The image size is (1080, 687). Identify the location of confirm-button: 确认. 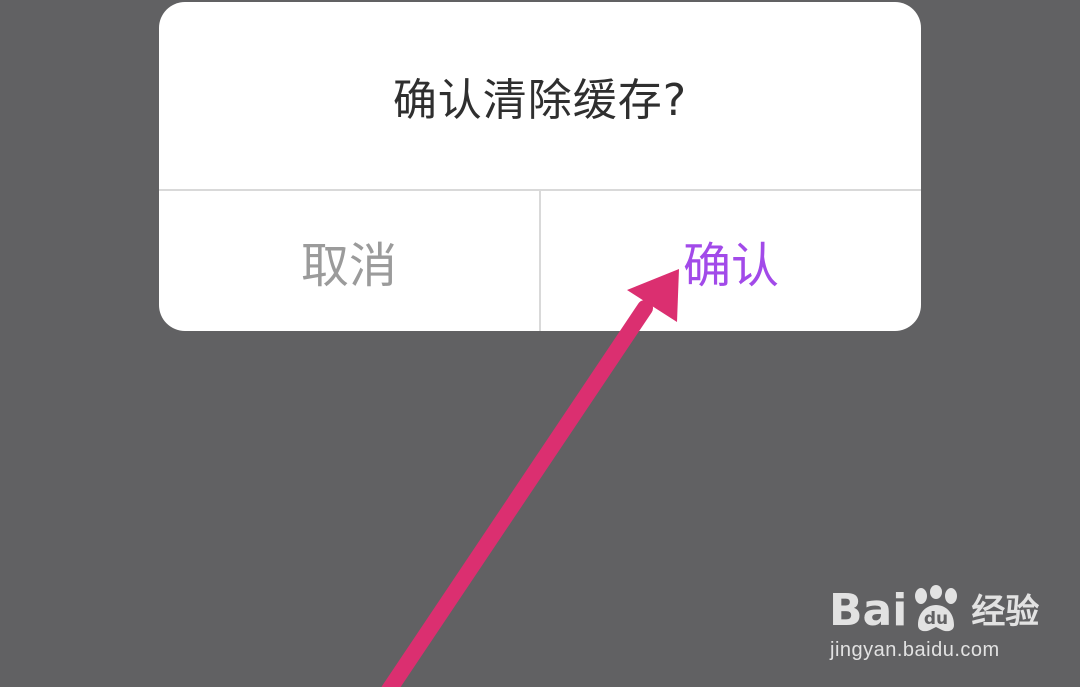
(731, 261).